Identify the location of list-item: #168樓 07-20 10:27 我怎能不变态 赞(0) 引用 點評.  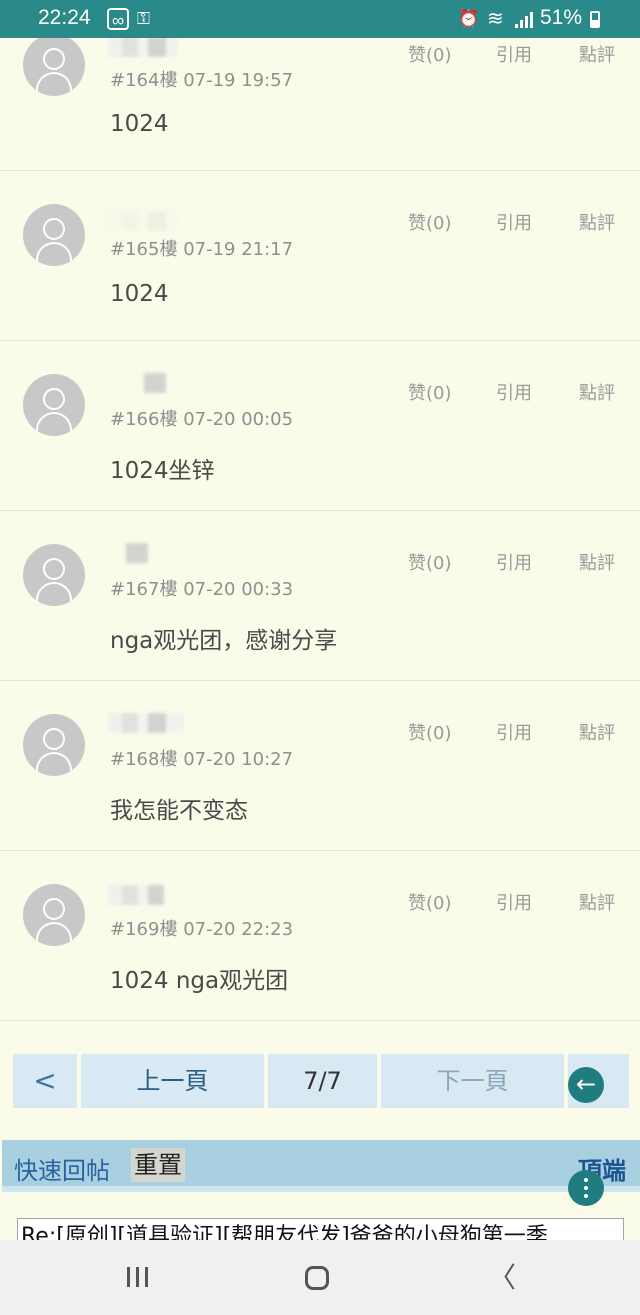
(320, 766).